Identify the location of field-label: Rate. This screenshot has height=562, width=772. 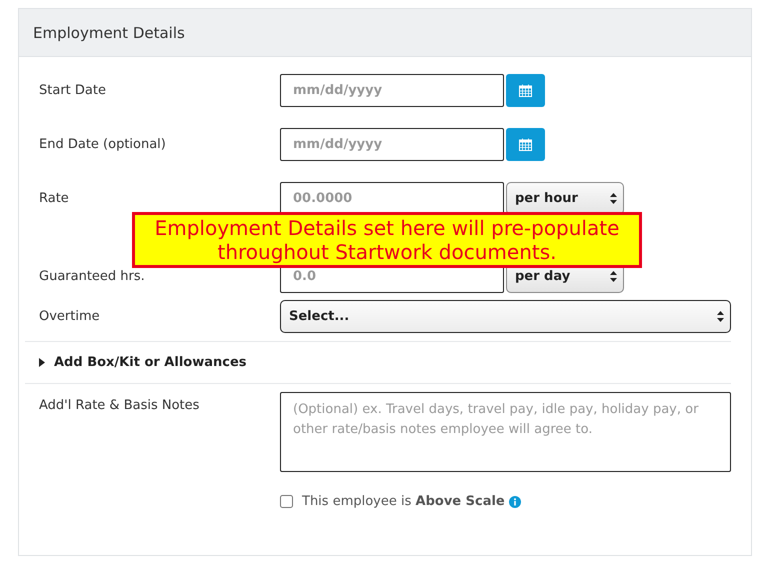
(54, 198).